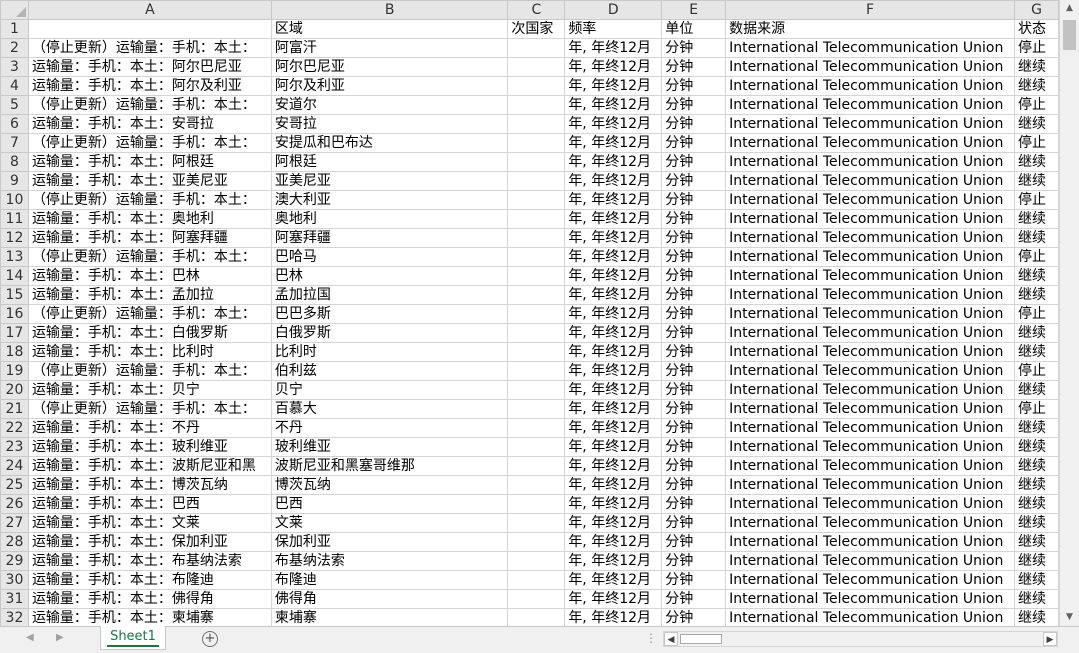 This screenshot has height=653, width=1079. I want to click on cell: 区域, so click(389, 29).